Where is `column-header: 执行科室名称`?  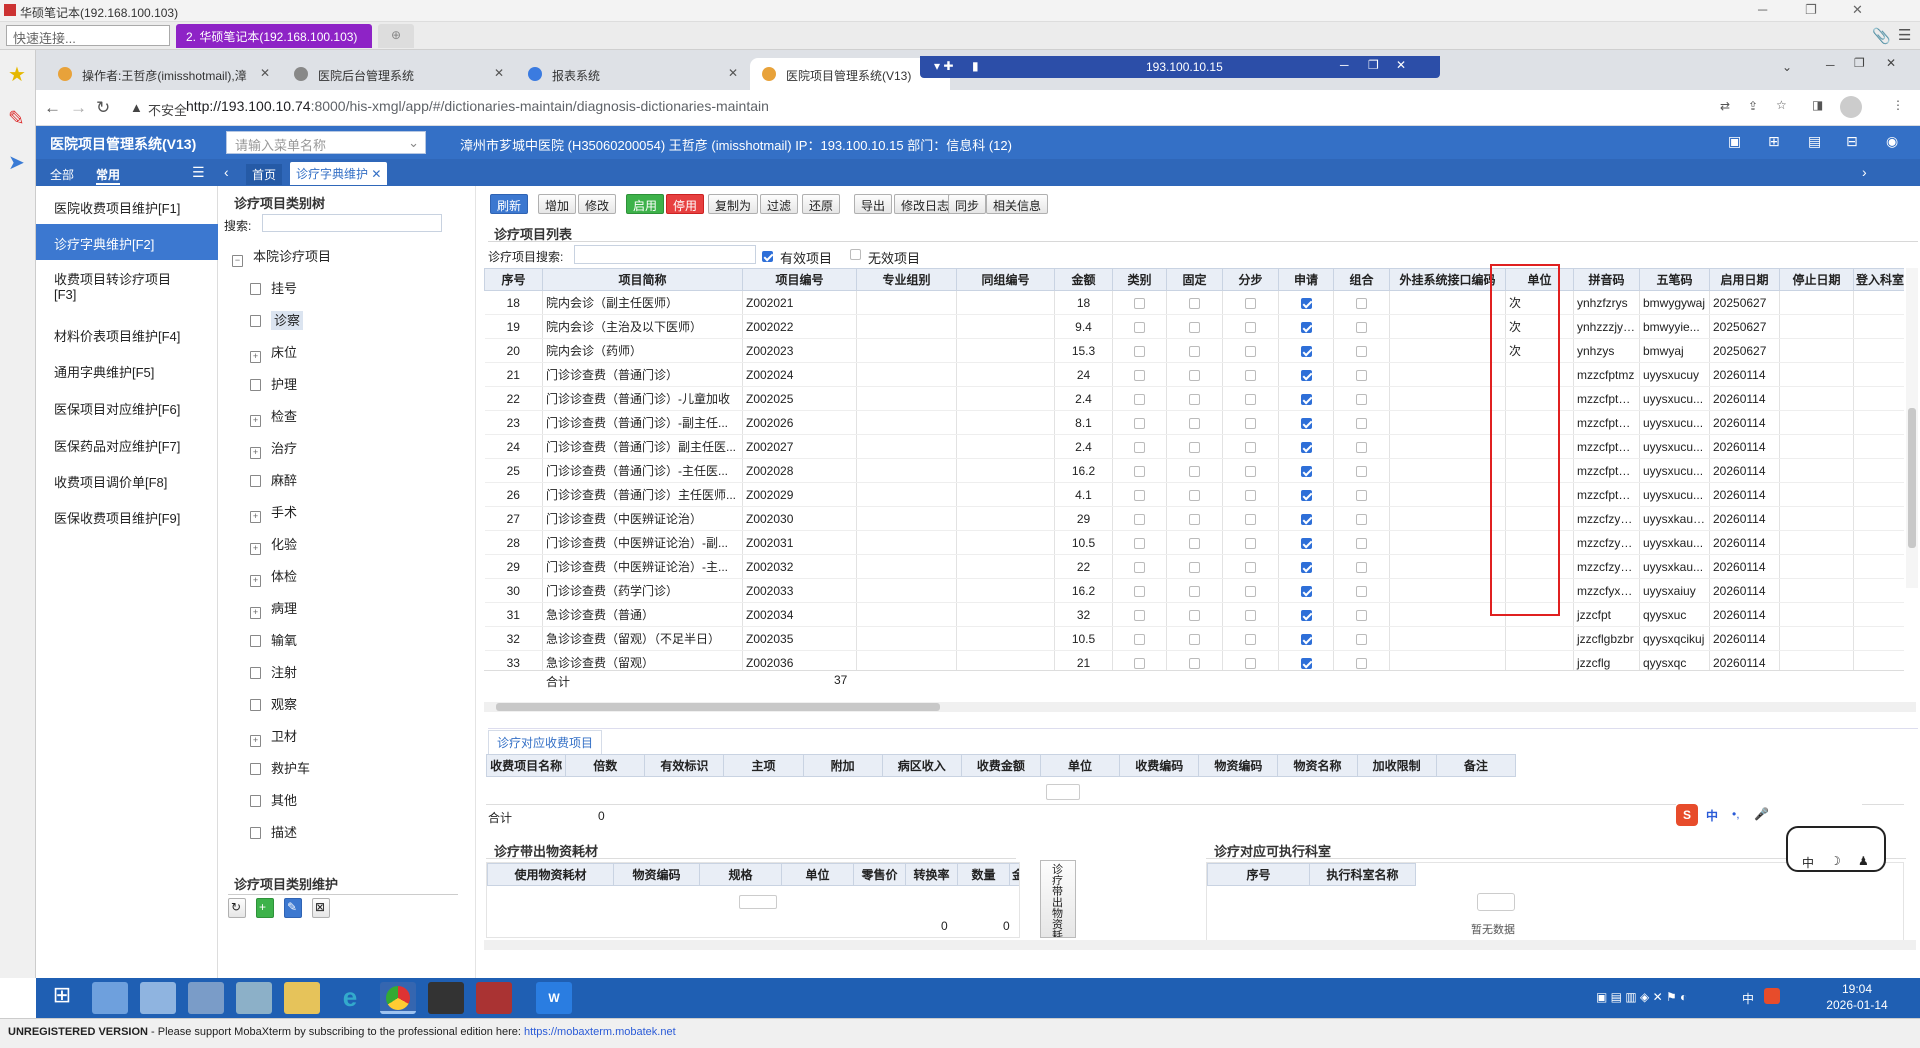
column-header: 执行科室名称 is located at coordinates (1362, 874).